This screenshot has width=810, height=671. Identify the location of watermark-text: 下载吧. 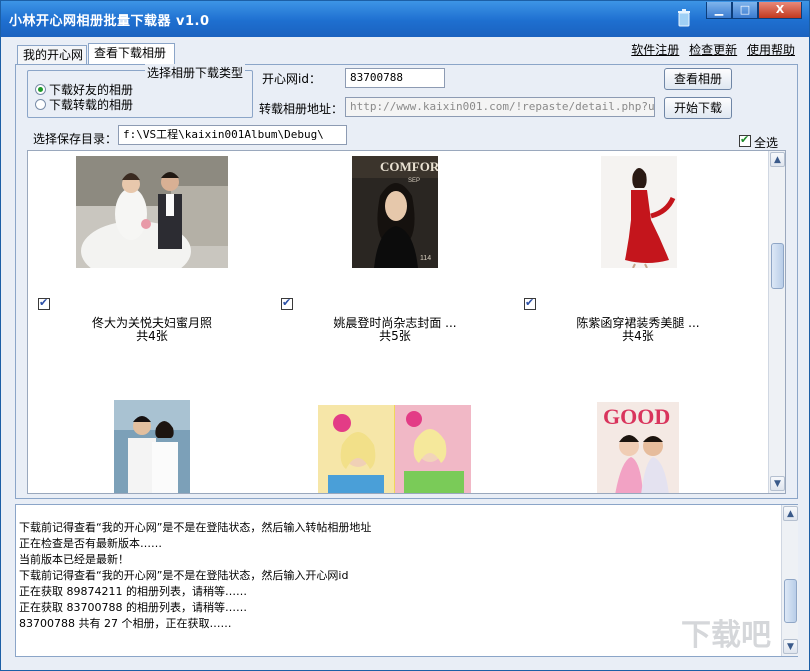
(726, 635).